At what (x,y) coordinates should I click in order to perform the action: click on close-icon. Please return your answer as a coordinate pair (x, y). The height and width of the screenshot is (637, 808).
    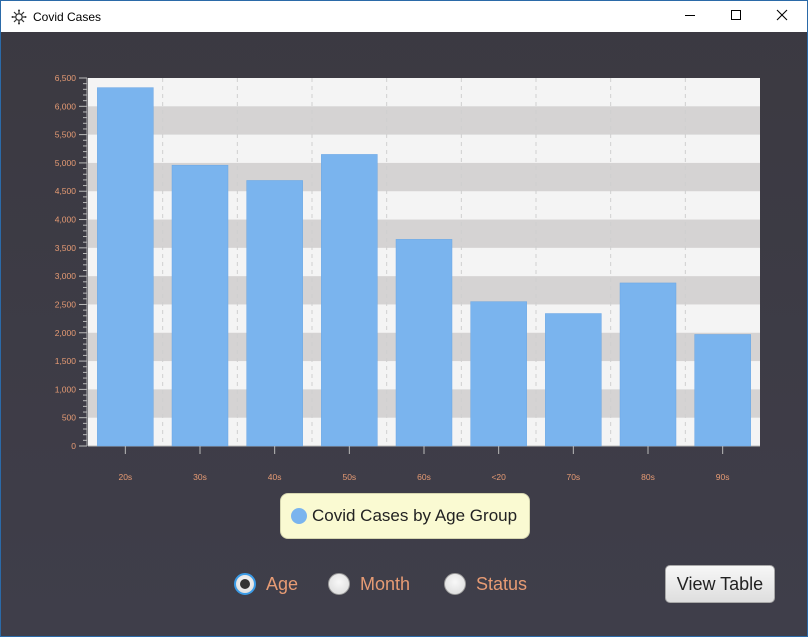
    Looking at the image, I should click on (782, 17).